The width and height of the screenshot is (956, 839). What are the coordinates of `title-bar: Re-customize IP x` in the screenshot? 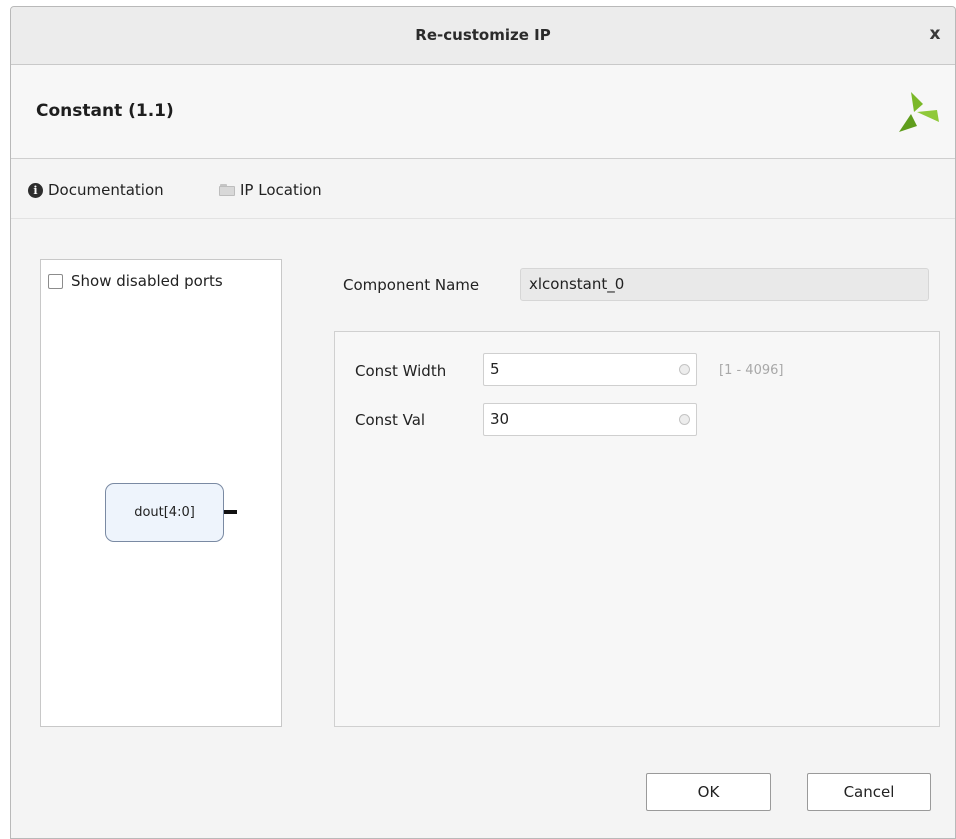 It's located at (483, 36).